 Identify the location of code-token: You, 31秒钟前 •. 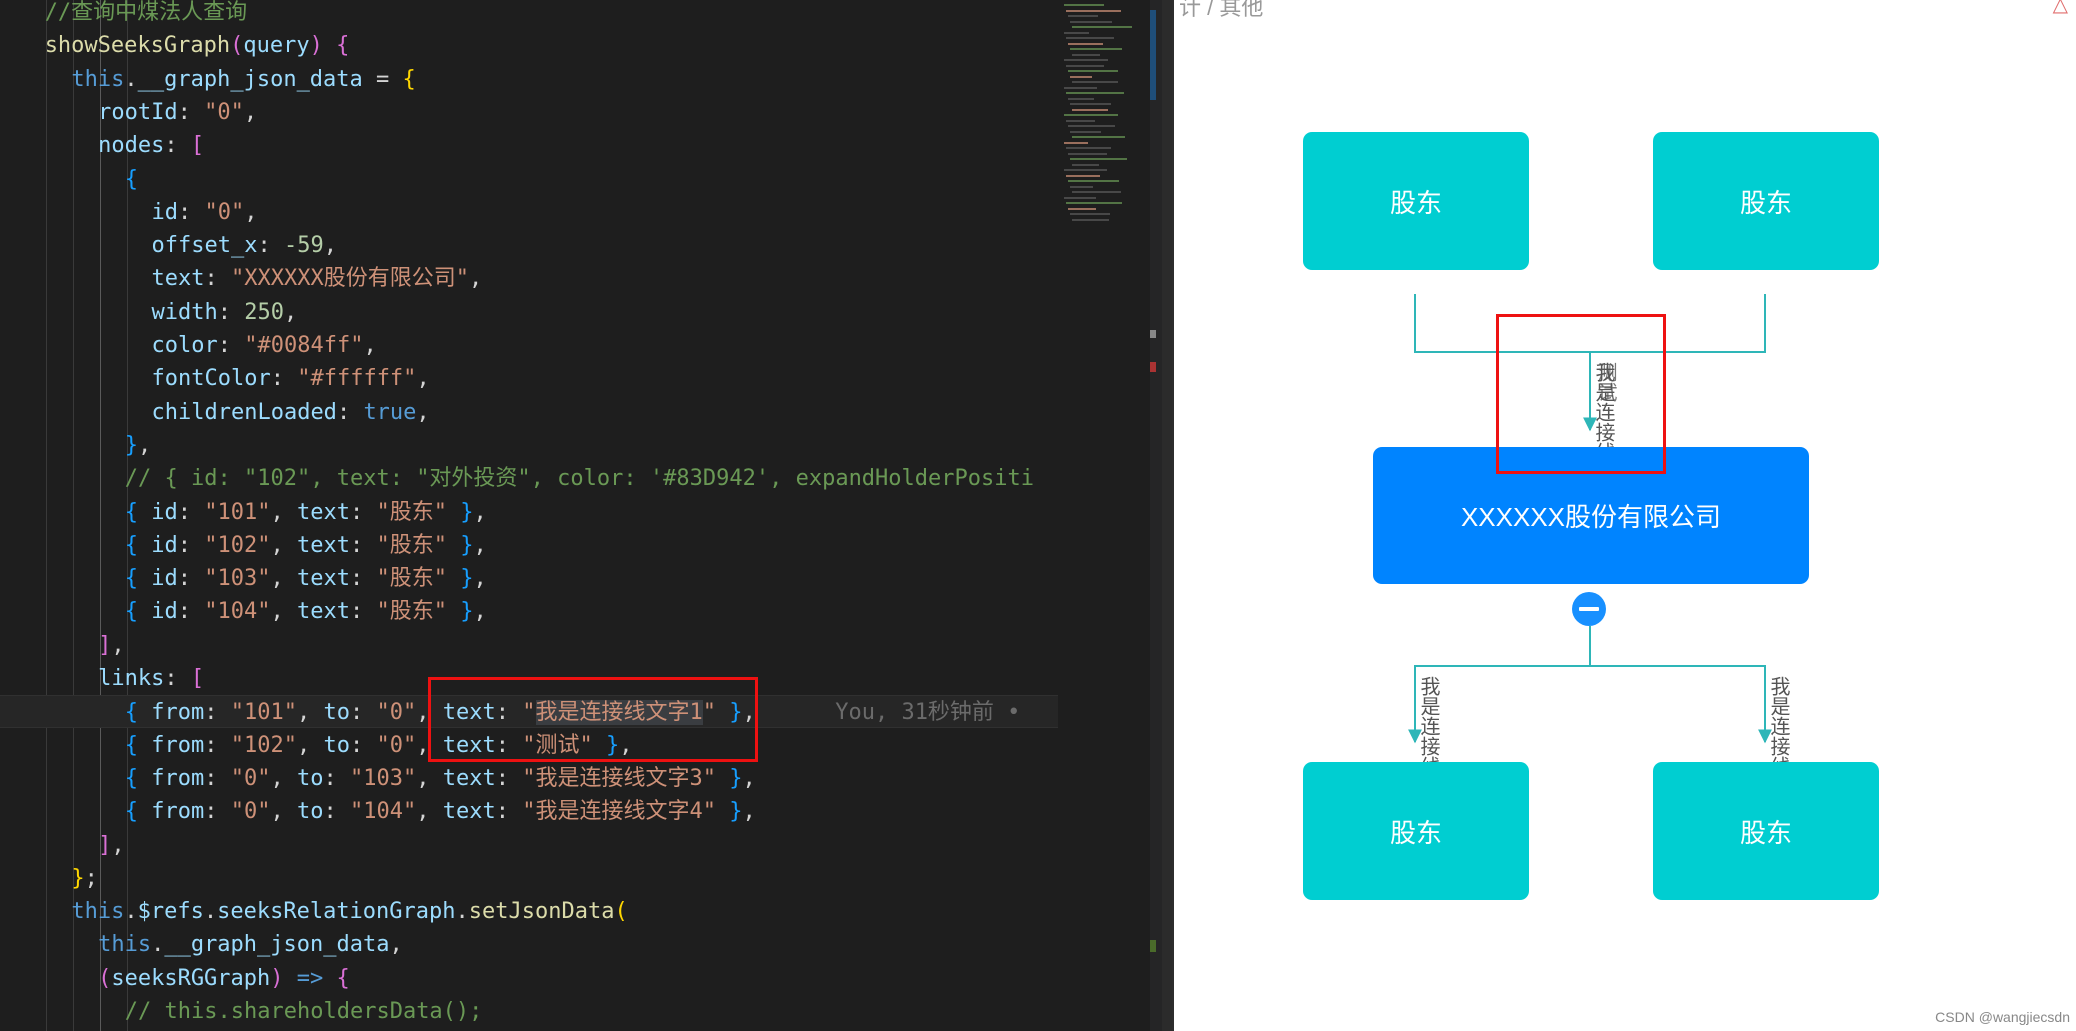
(888, 713).